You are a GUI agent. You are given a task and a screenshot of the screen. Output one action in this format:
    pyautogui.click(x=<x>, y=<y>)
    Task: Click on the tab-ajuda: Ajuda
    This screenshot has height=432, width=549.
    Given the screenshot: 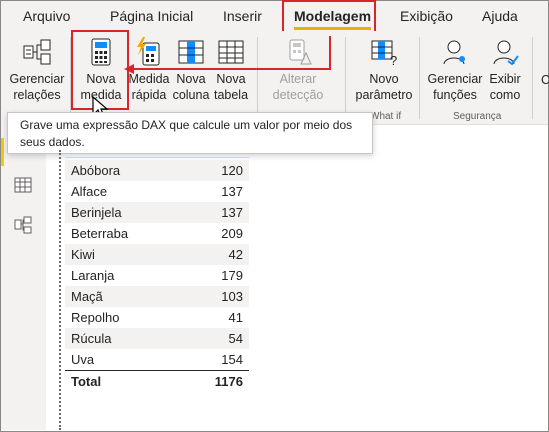 What is the action you would take?
    pyautogui.click(x=500, y=16)
    